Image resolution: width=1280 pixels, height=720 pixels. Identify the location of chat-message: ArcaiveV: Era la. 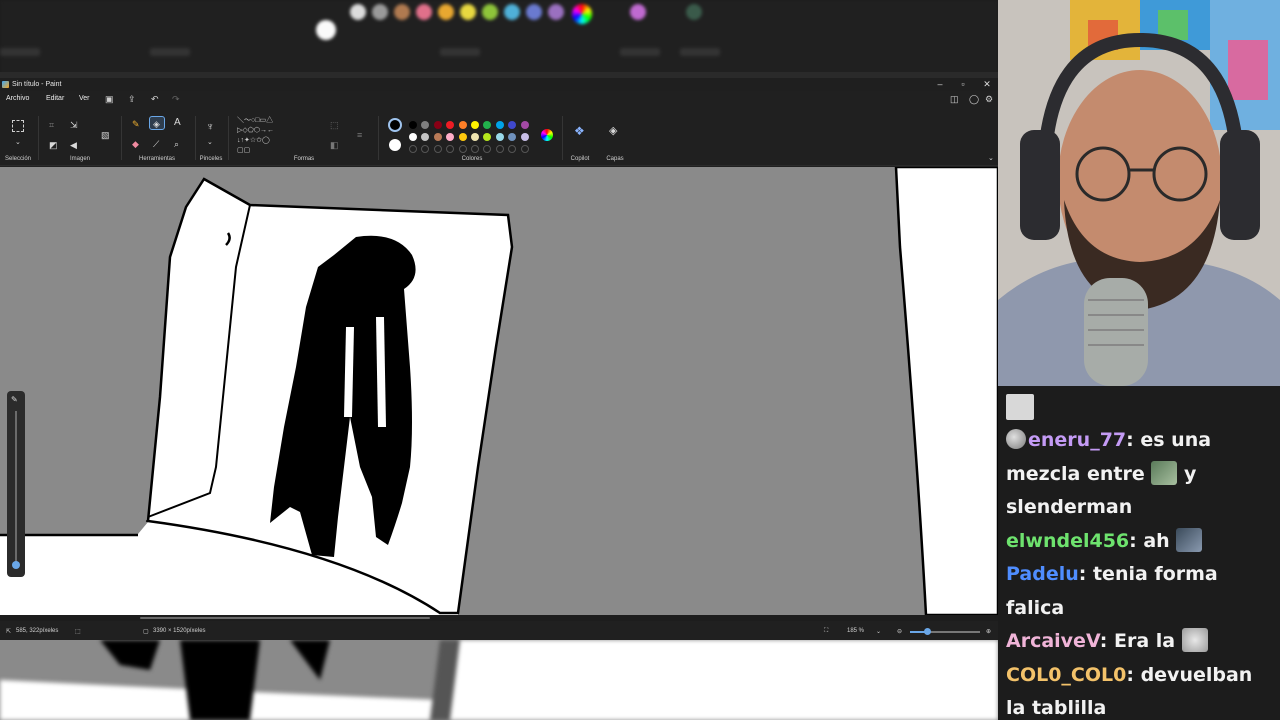
(1139, 642).